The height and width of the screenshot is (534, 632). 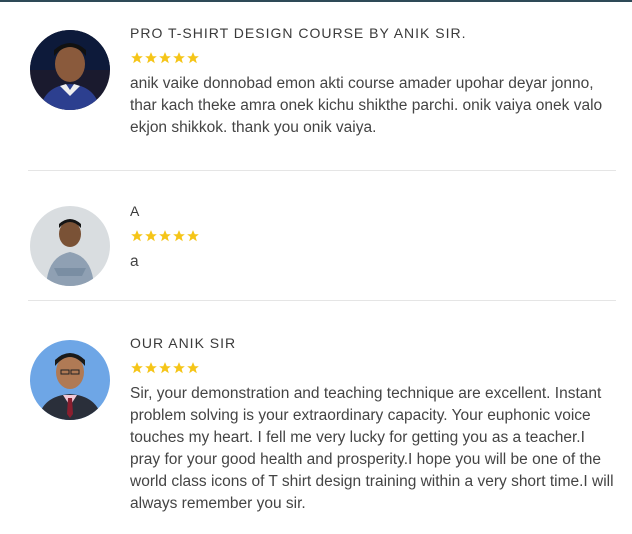 What do you see at coordinates (135, 211) in the screenshot?
I see `review-title: A` at bounding box center [135, 211].